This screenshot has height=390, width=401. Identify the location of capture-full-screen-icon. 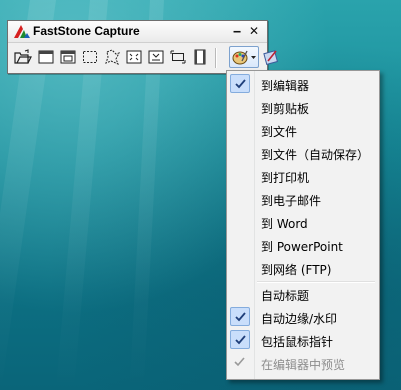
(134, 57).